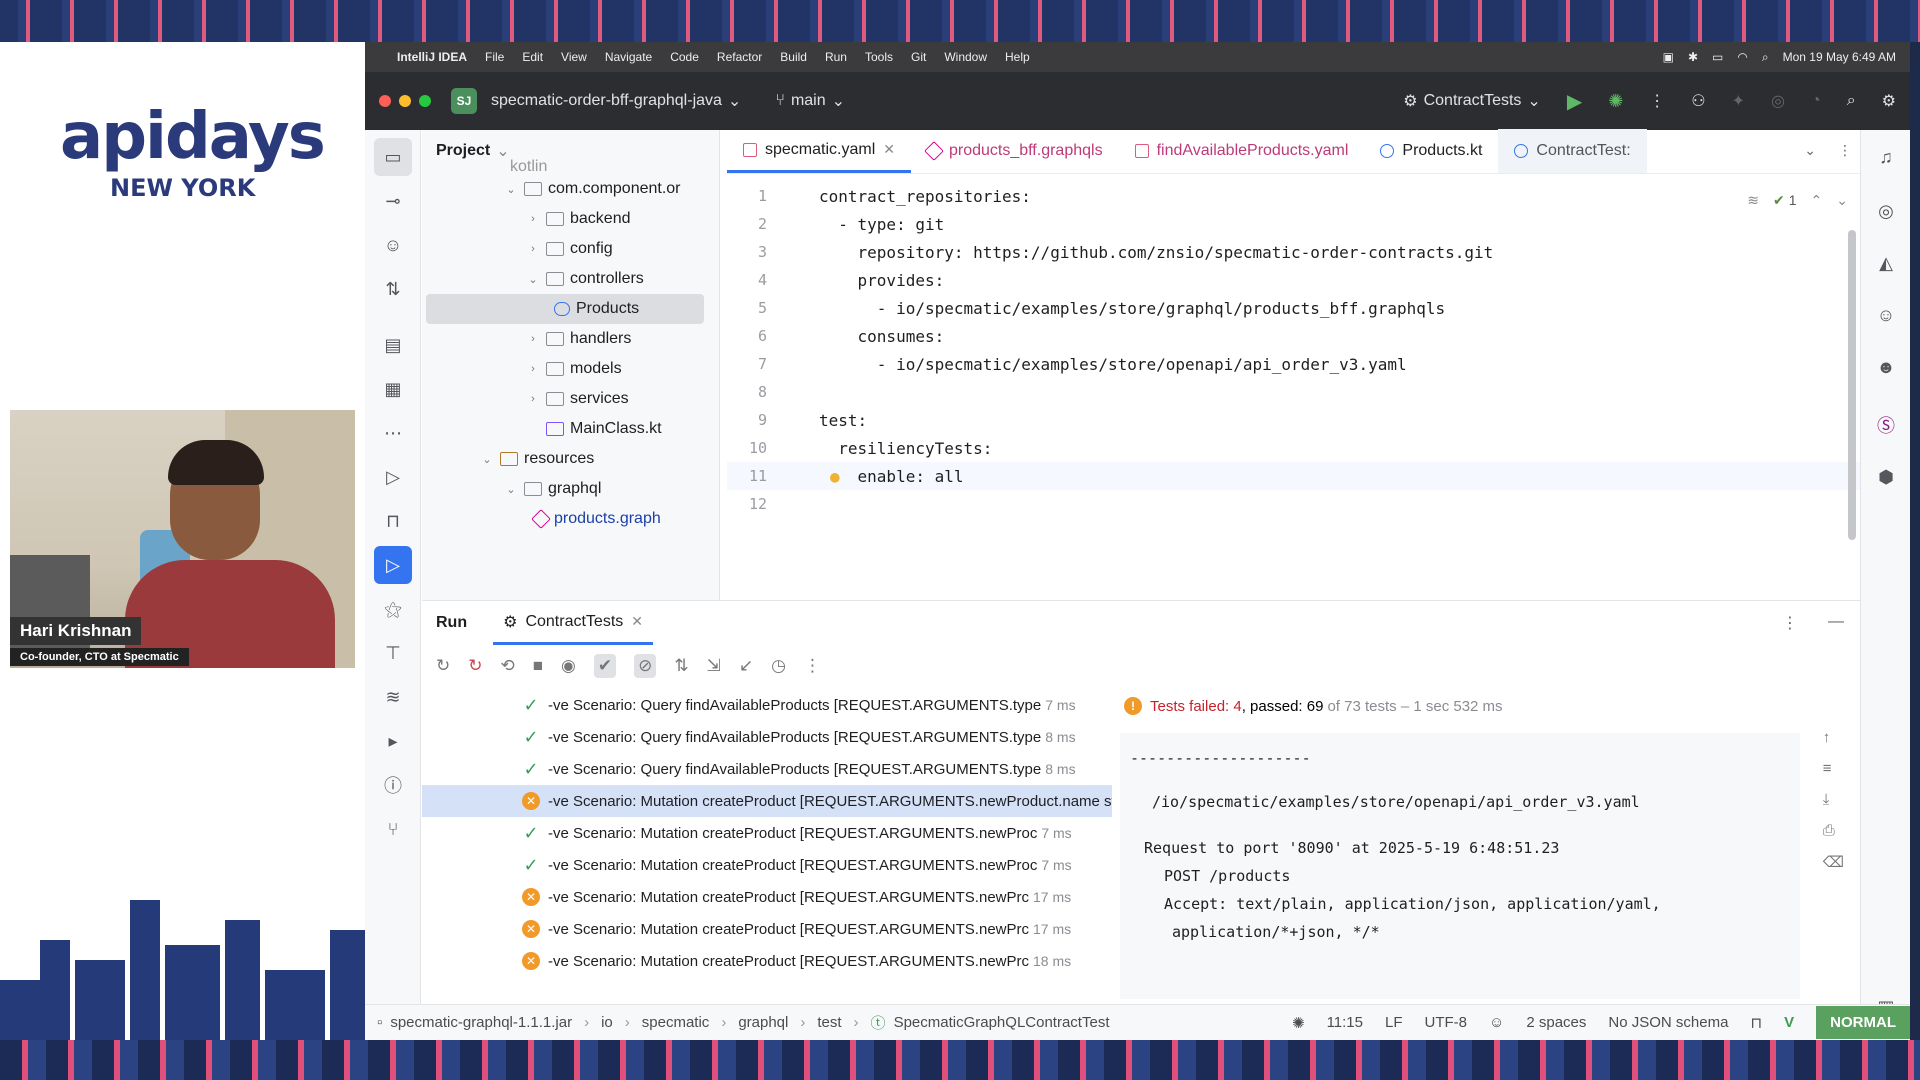 This screenshot has width=1920, height=1080. What do you see at coordinates (443, 666) in the screenshot?
I see `rerun-icon: ↻` at bounding box center [443, 666].